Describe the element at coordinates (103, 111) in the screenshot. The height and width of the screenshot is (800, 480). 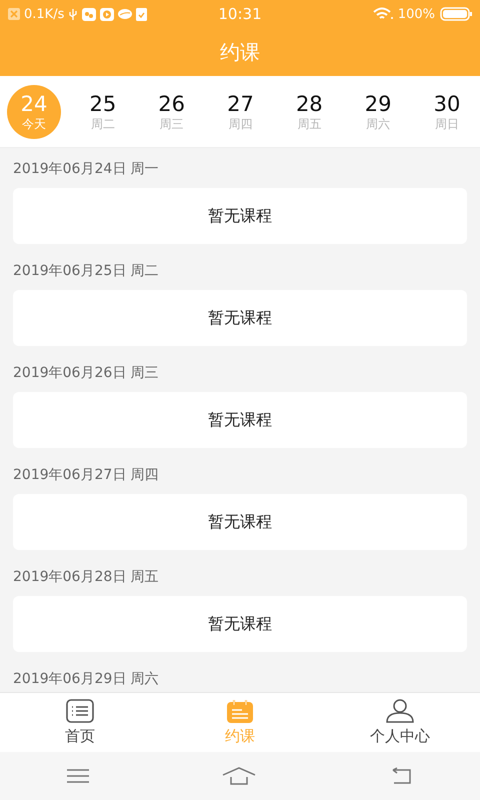
I see `date-tab: 25 周二` at that location.